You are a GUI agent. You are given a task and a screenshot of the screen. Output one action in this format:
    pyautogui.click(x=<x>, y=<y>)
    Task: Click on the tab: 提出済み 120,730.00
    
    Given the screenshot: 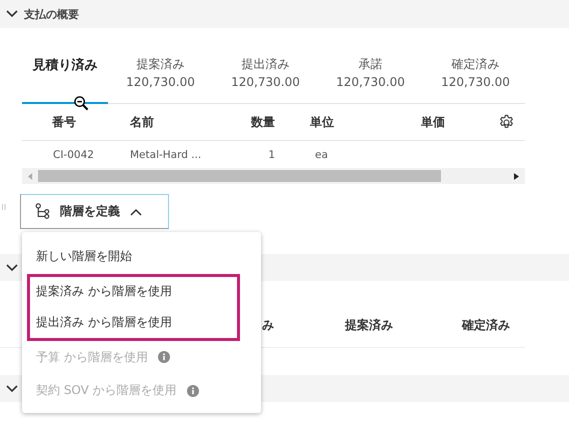 What is the action you would take?
    pyautogui.click(x=265, y=77)
    